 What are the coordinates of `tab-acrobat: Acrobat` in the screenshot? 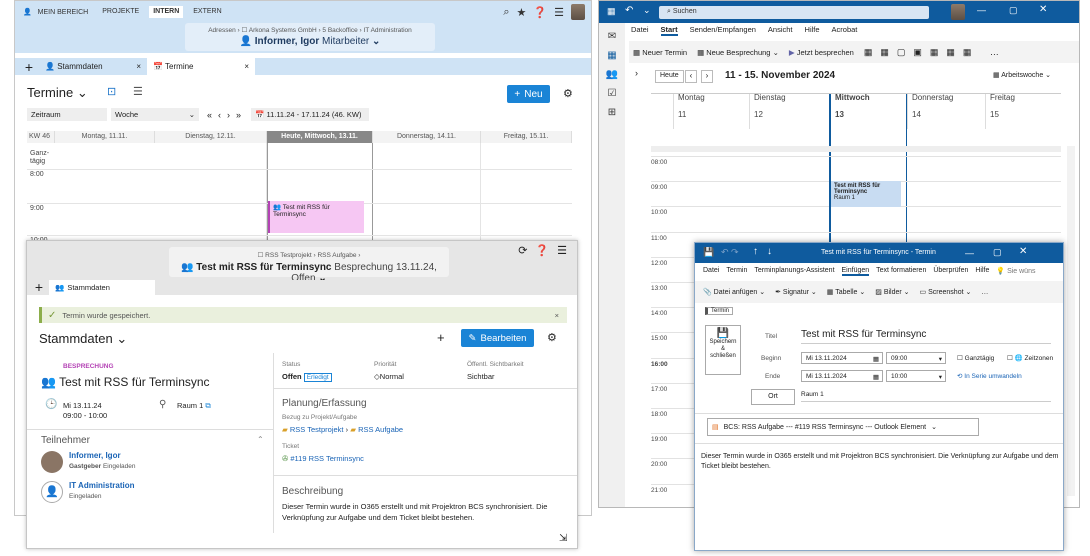 It's located at (845, 30).